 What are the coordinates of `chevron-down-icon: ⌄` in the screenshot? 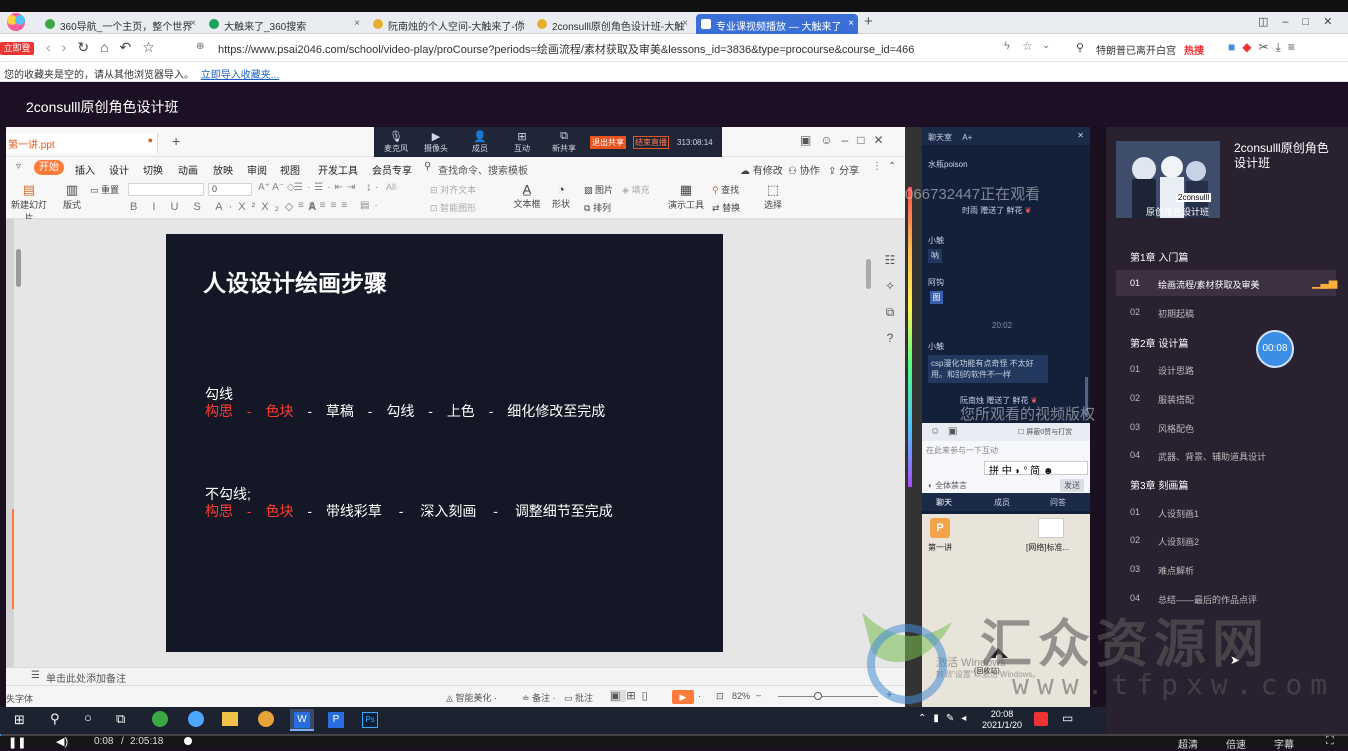 It's located at (1046, 45).